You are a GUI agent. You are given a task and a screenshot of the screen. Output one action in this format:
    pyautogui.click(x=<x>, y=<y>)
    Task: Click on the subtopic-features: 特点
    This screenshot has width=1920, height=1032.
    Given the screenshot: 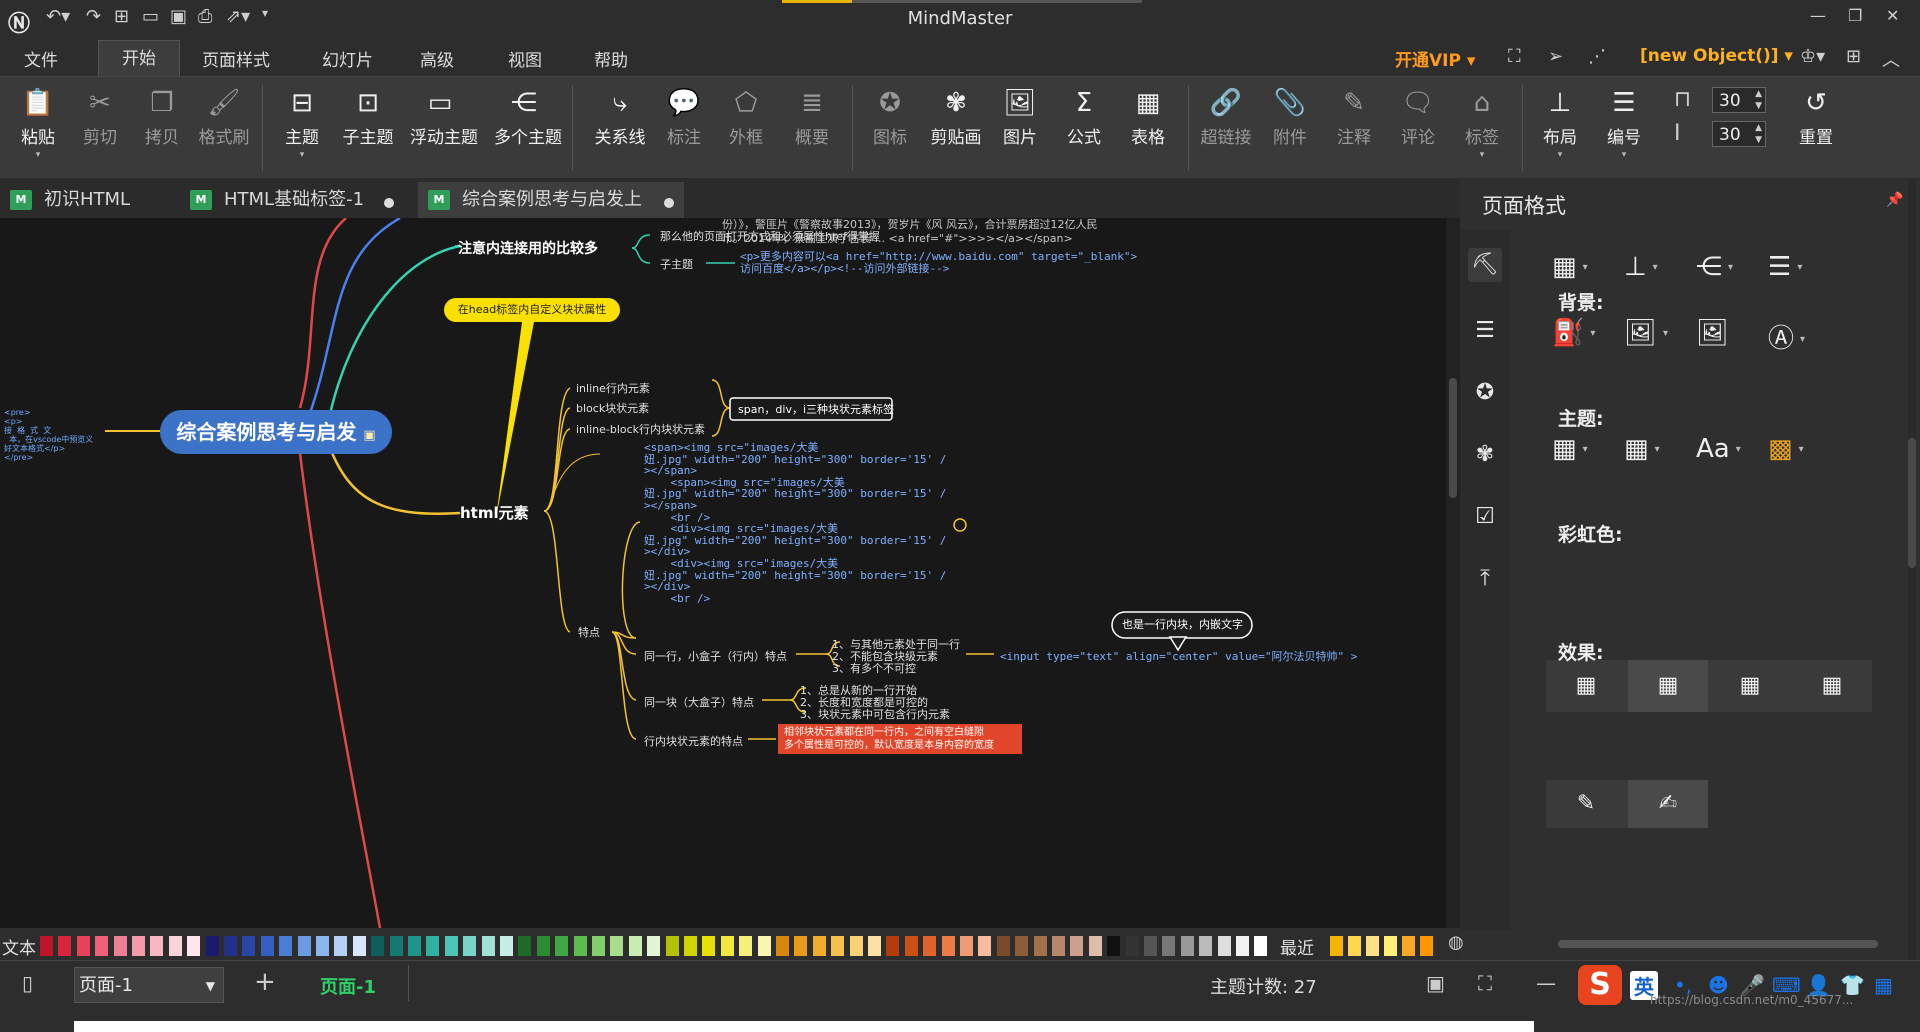 What is the action you would take?
    pyautogui.click(x=589, y=632)
    